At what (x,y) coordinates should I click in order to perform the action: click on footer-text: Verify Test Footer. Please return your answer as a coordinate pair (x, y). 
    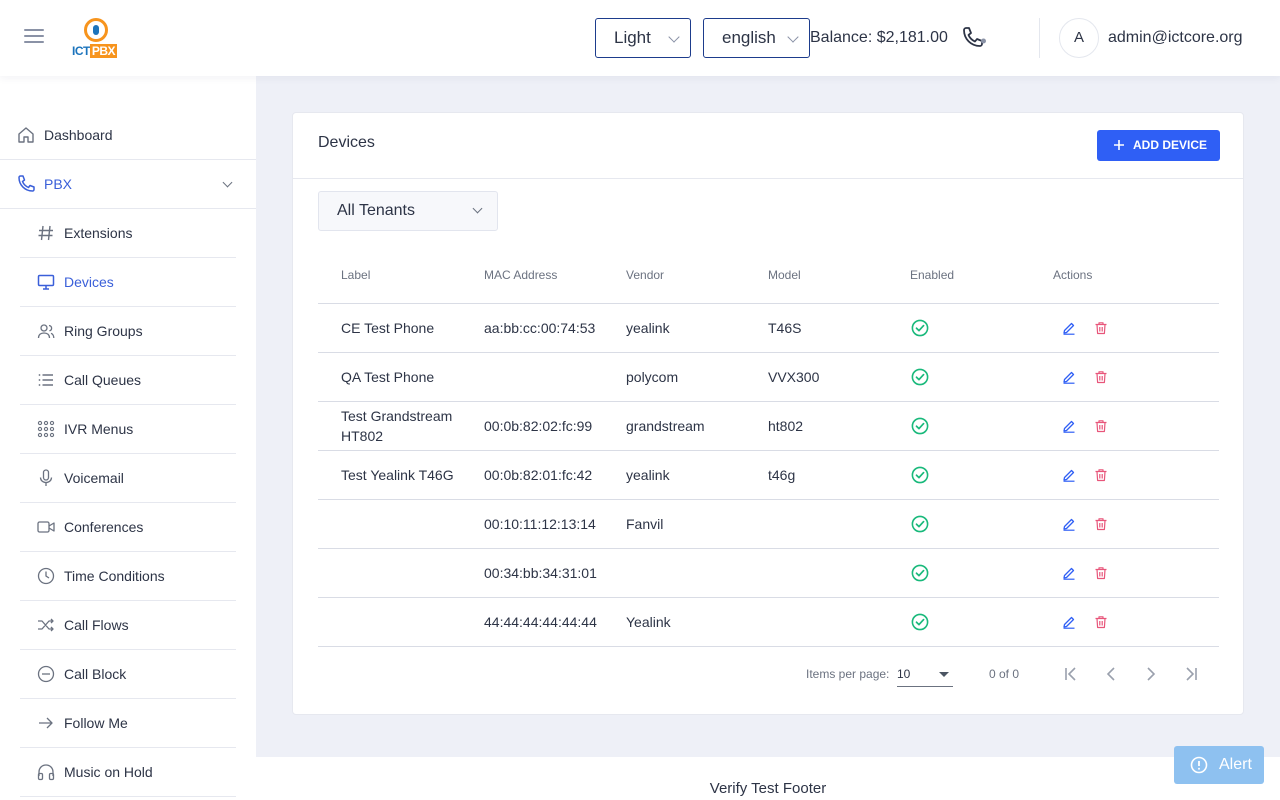
    Looking at the image, I should click on (768, 788).